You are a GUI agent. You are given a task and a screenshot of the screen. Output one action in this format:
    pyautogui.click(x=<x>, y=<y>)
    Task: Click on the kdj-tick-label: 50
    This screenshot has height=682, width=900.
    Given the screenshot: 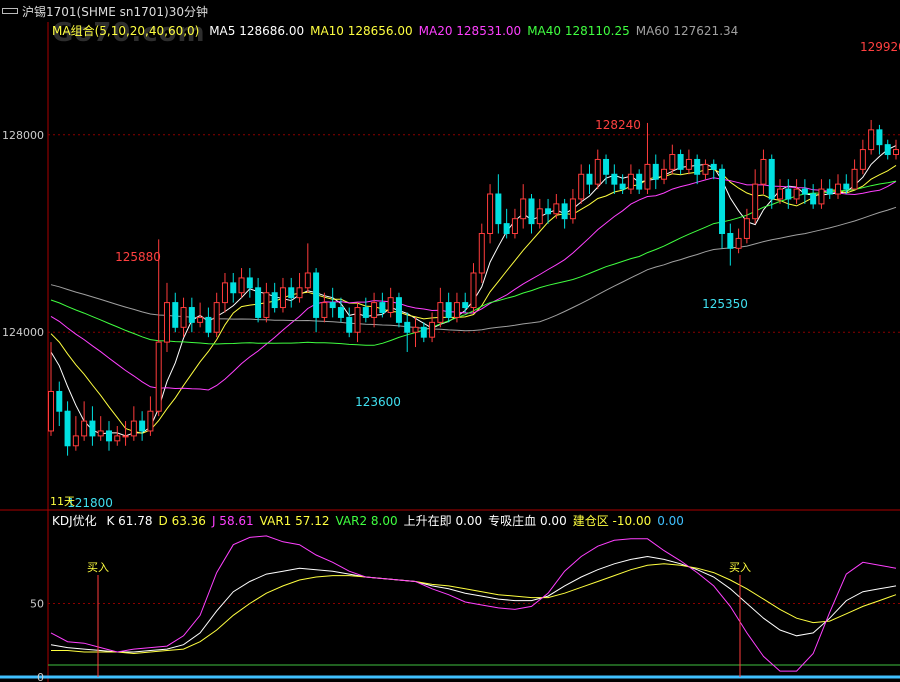 What is the action you would take?
    pyautogui.click(x=37, y=604)
    